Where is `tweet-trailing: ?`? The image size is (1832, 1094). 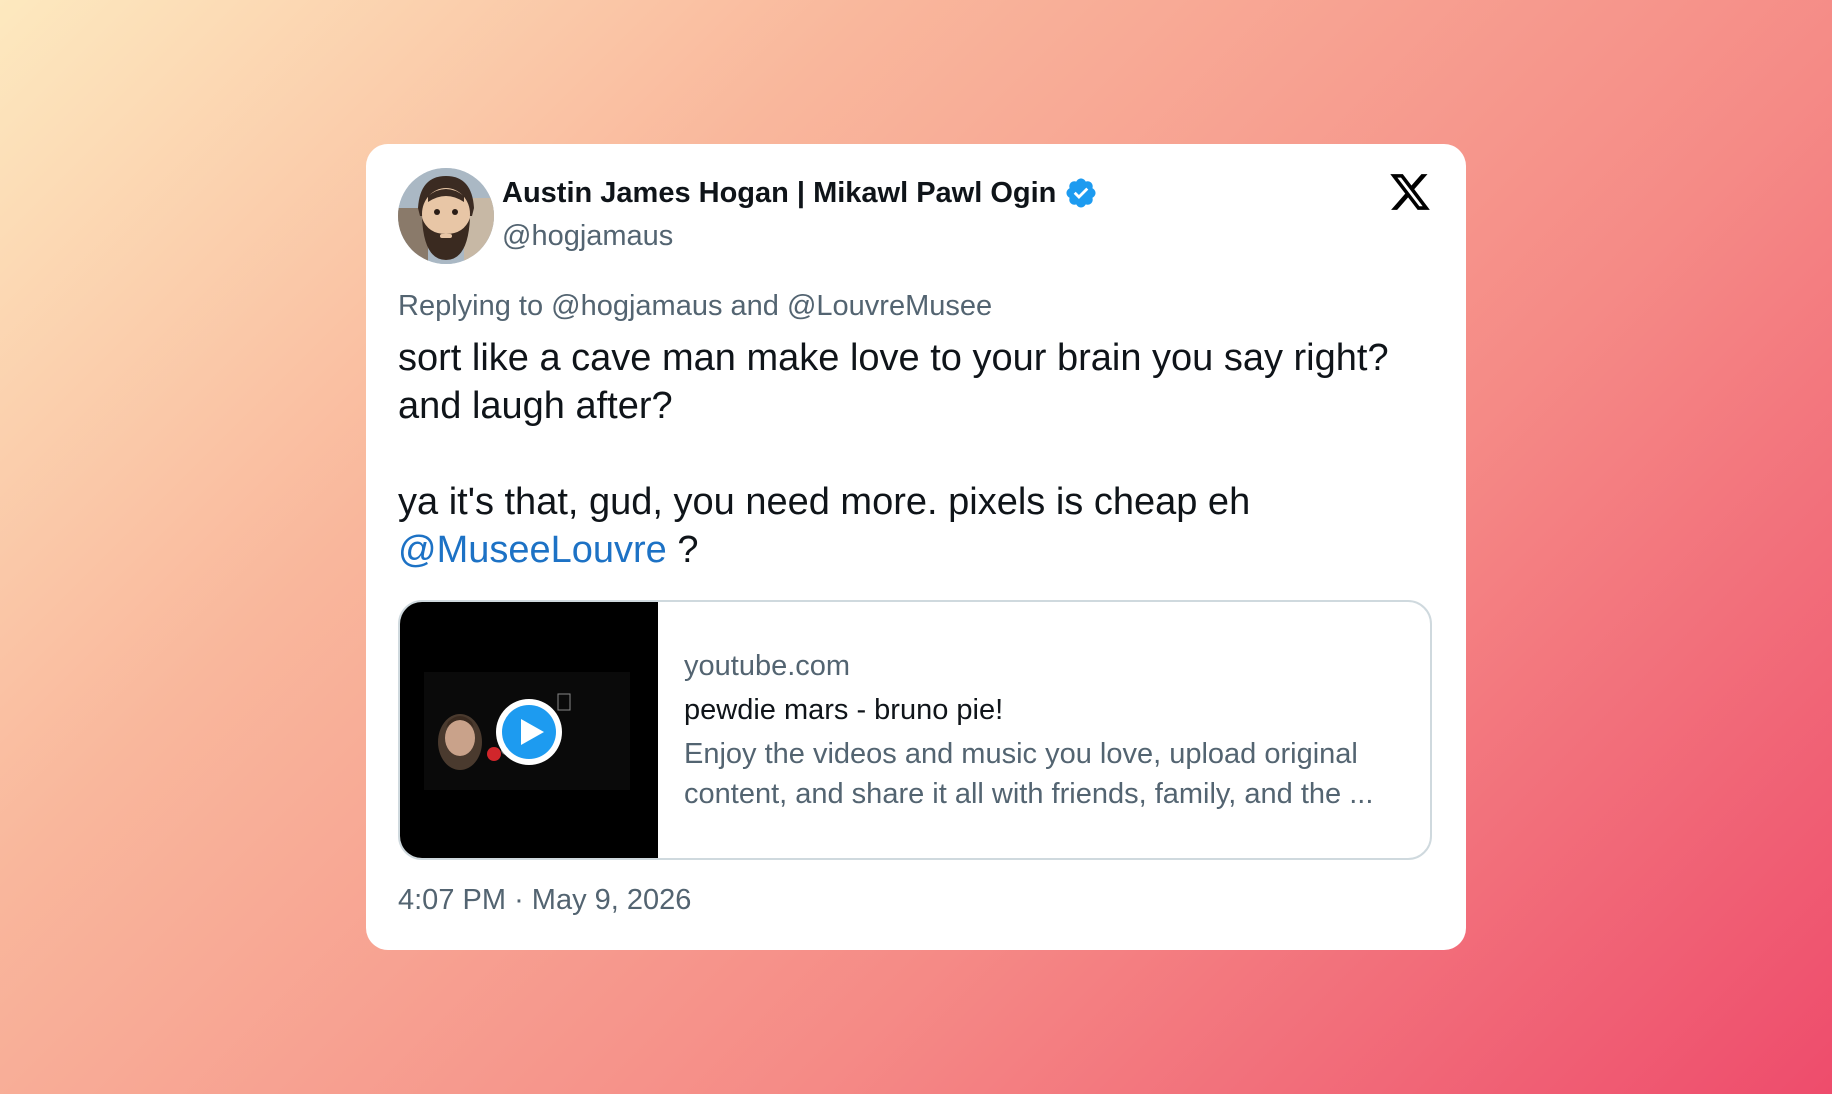 tweet-trailing: ? is located at coordinates (682, 550).